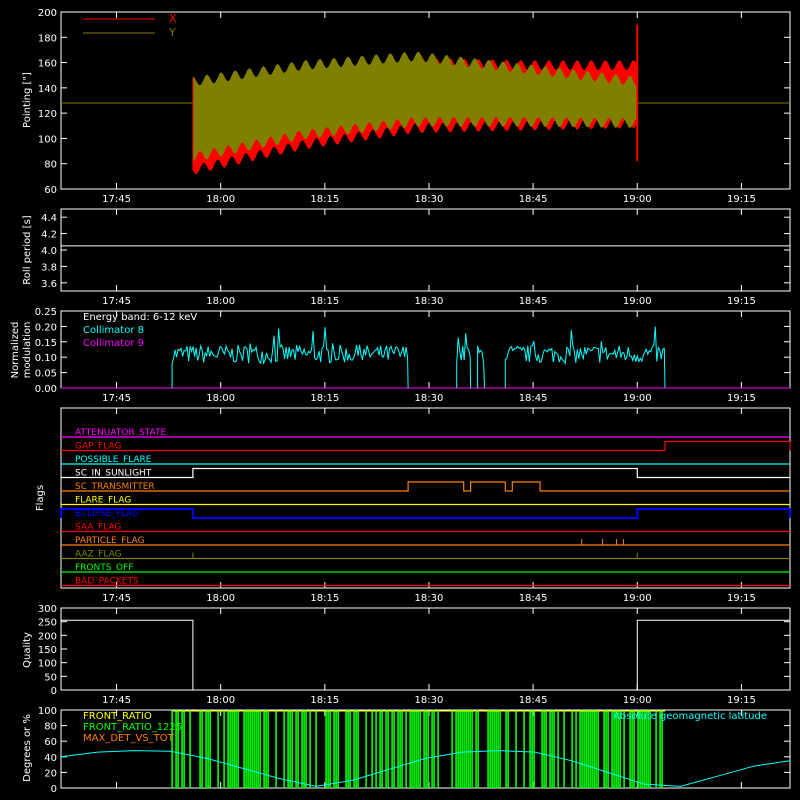 This screenshot has width=800, height=800. I want to click on legend-front-ratio-1225: FRONT_RATIO_1225, so click(132, 727).